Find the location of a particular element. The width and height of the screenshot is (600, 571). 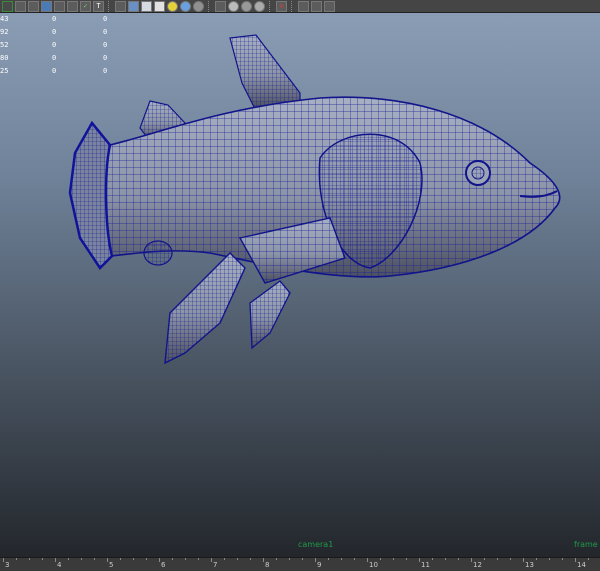

wireframe-on-shaded-icon is located at coordinates (146, 6).